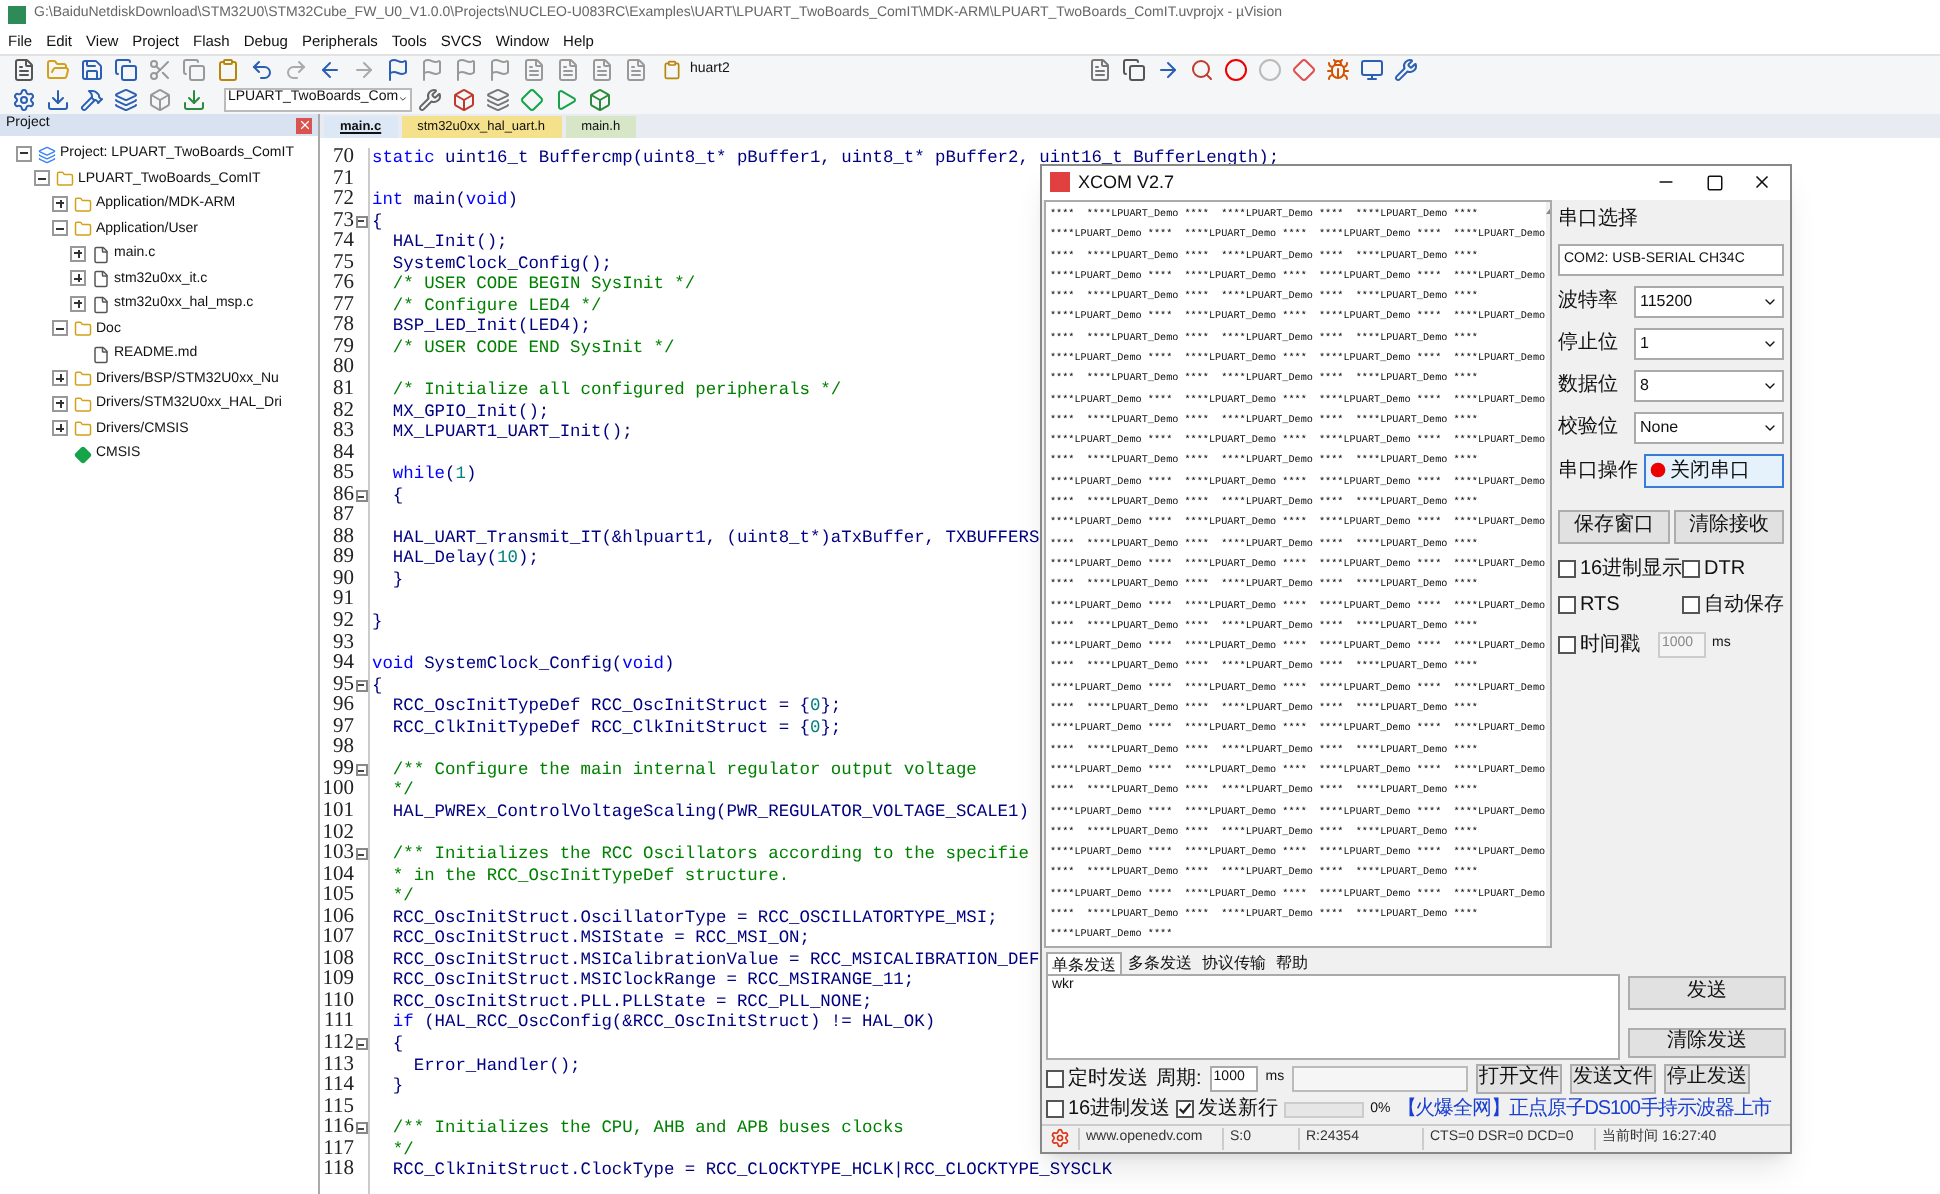  Describe the element at coordinates (343, 243) in the screenshot. I see `line-number: 74` at that location.